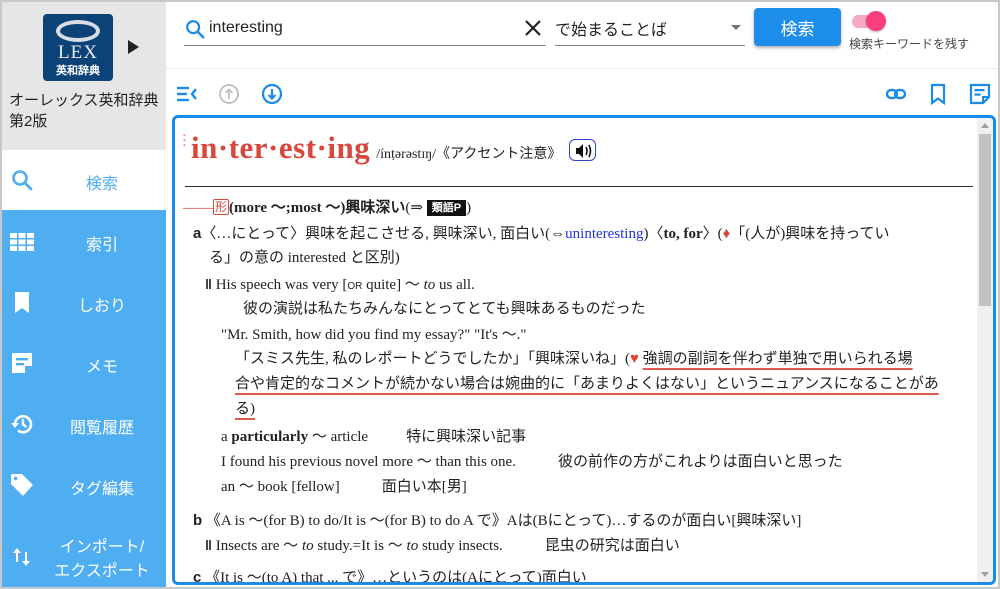 The image size is (1000, 589). I want to click on example-en: study insects., so click(460, 546).